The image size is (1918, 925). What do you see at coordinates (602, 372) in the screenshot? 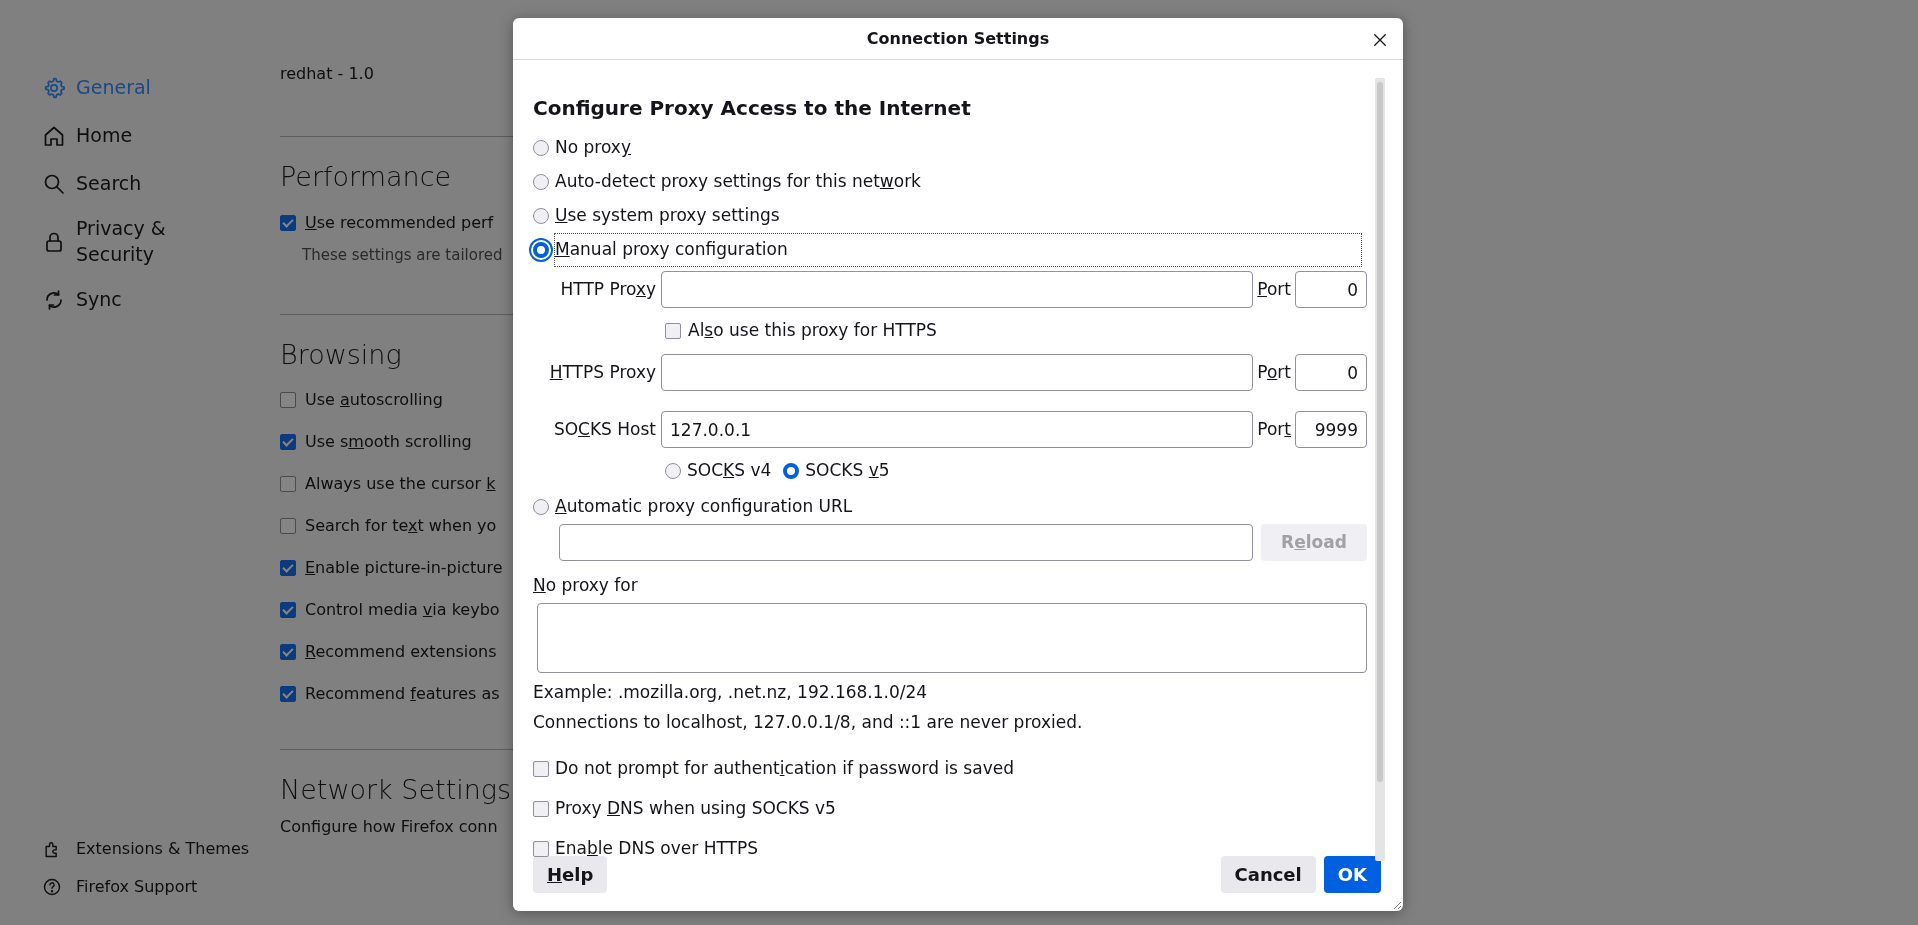
I see `field-label: HTTPS Proxy` at bounding box center [602, 372].